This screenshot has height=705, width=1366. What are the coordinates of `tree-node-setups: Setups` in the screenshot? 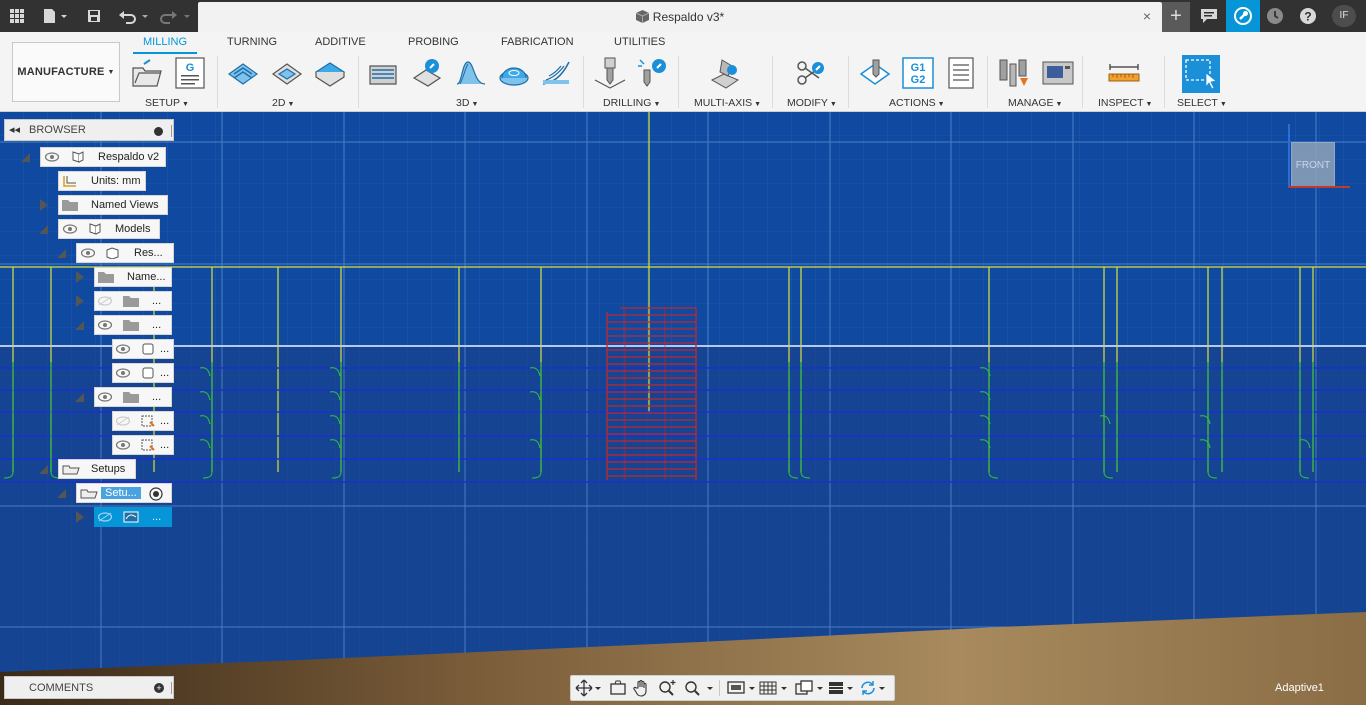 It's located at (97, 469).